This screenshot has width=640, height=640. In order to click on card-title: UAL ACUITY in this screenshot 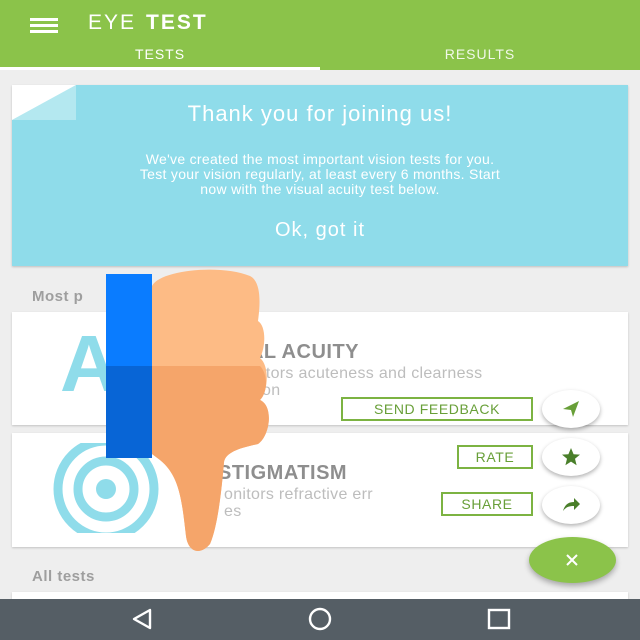, I will do `click(296, 352)`.